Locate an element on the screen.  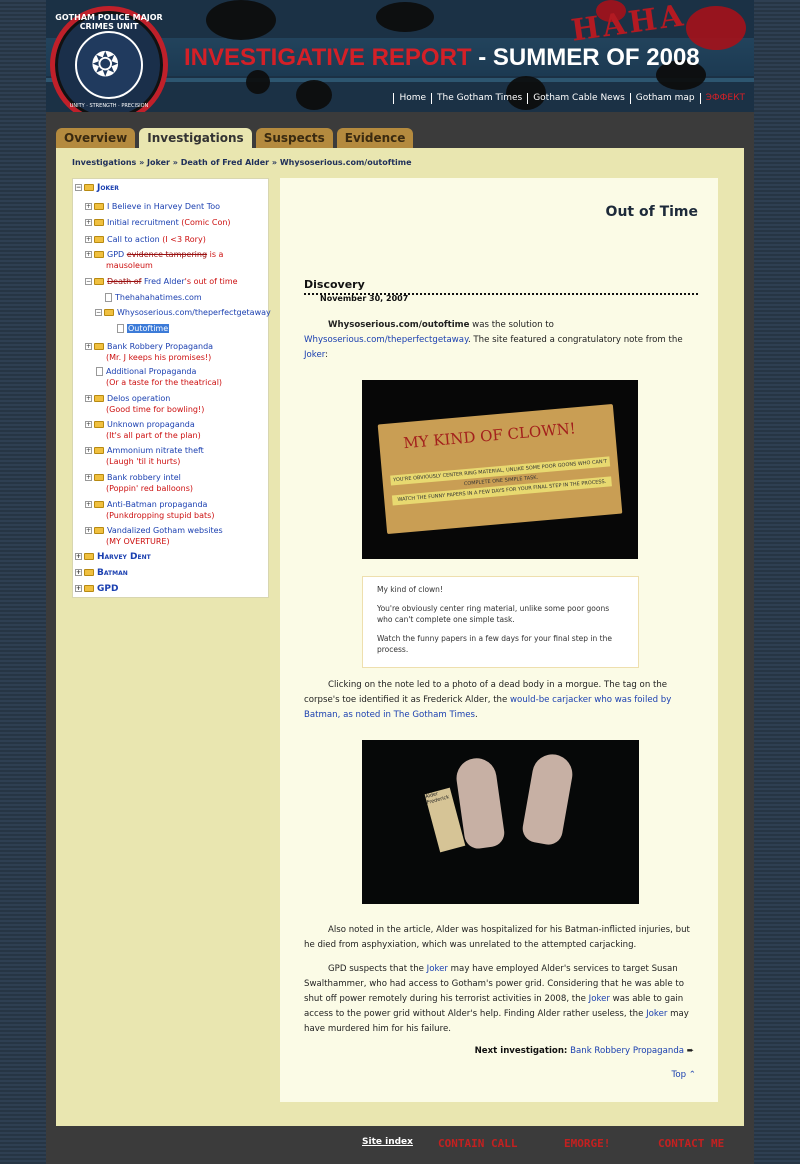
tree-node: Thehahahatimes.com is located at coordinates (153, 297).